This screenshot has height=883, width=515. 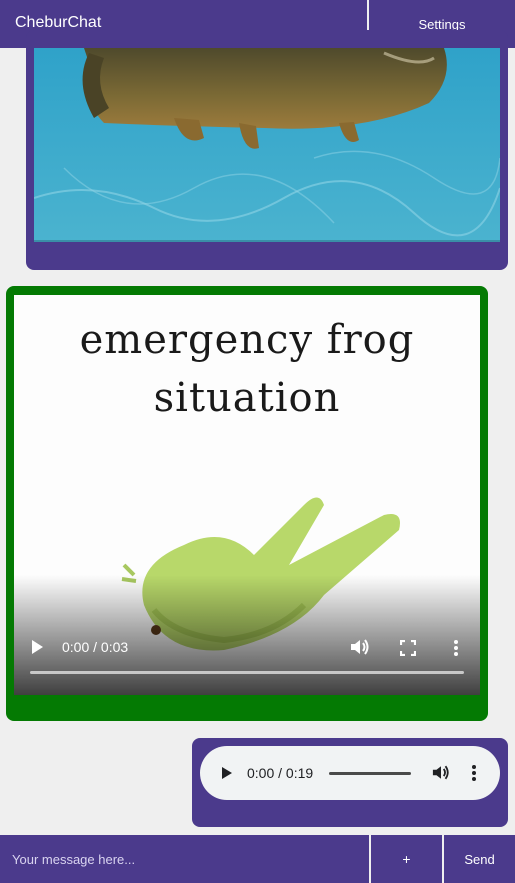 I want to click on video-volume-button, so click(x=360, y=647).